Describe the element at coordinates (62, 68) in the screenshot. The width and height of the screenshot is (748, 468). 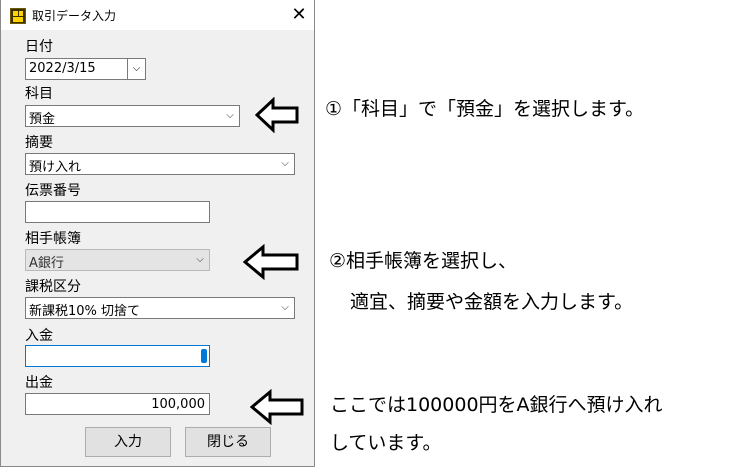
I see `date-value: 2022/3/15` at that location.